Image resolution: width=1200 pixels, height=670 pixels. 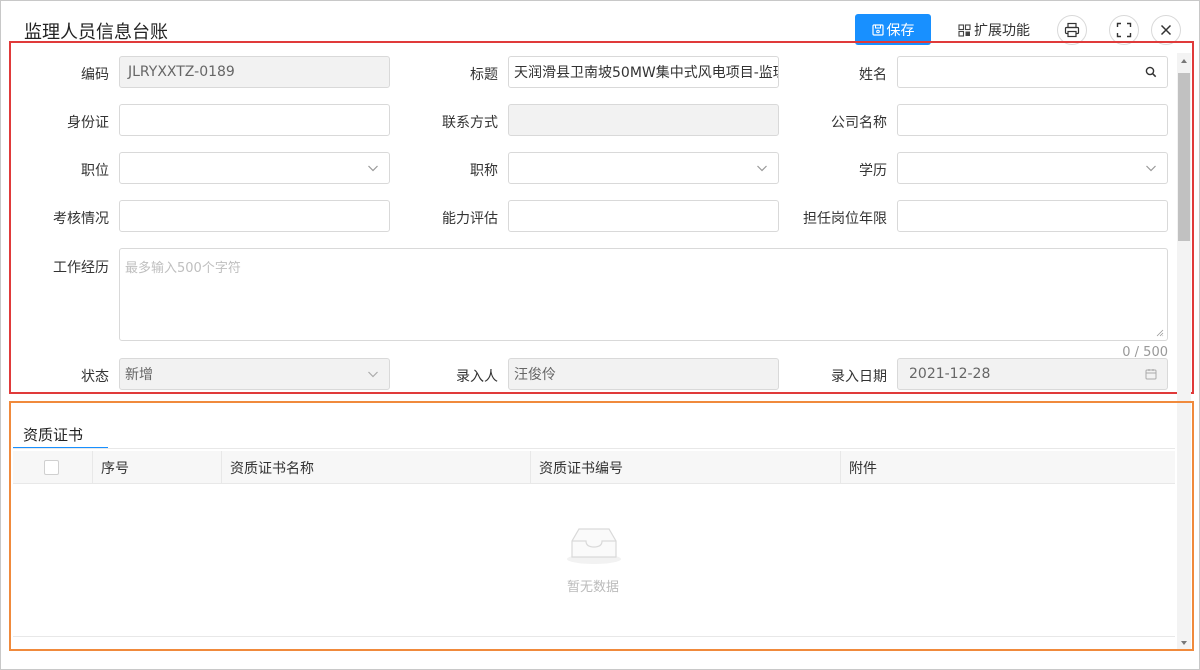 What do you see at coordinates (254, 120) in the screenshot?
I see `id-card-field` at bounding box center [254, 120].